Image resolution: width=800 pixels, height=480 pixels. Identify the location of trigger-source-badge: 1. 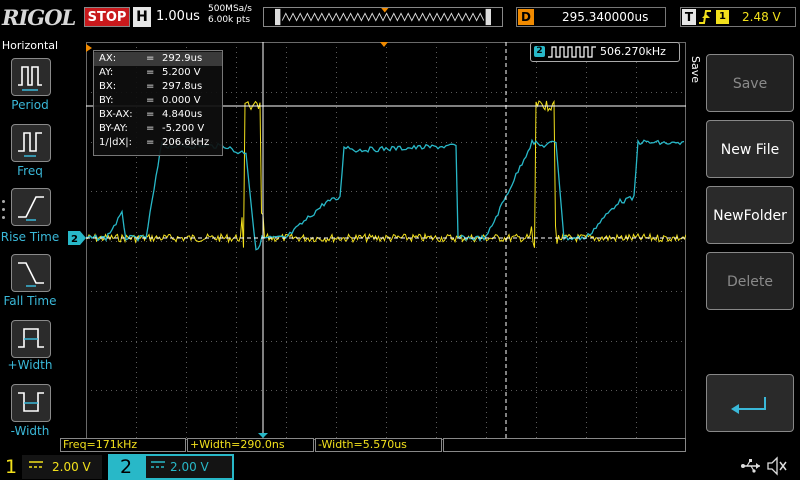
(722, 17).